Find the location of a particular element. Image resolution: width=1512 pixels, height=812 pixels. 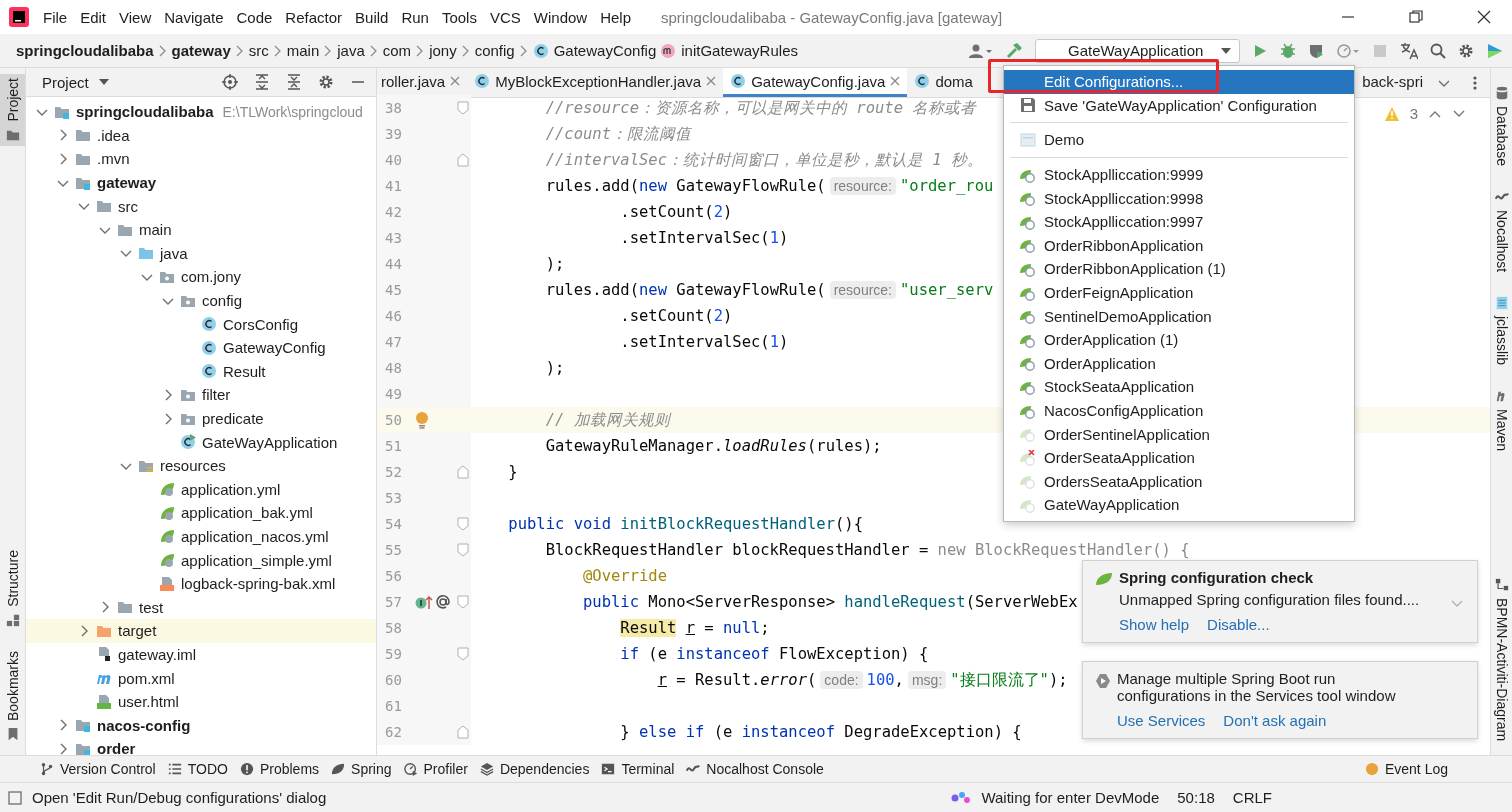

link: Show help is located at coordinates (1154, 624).